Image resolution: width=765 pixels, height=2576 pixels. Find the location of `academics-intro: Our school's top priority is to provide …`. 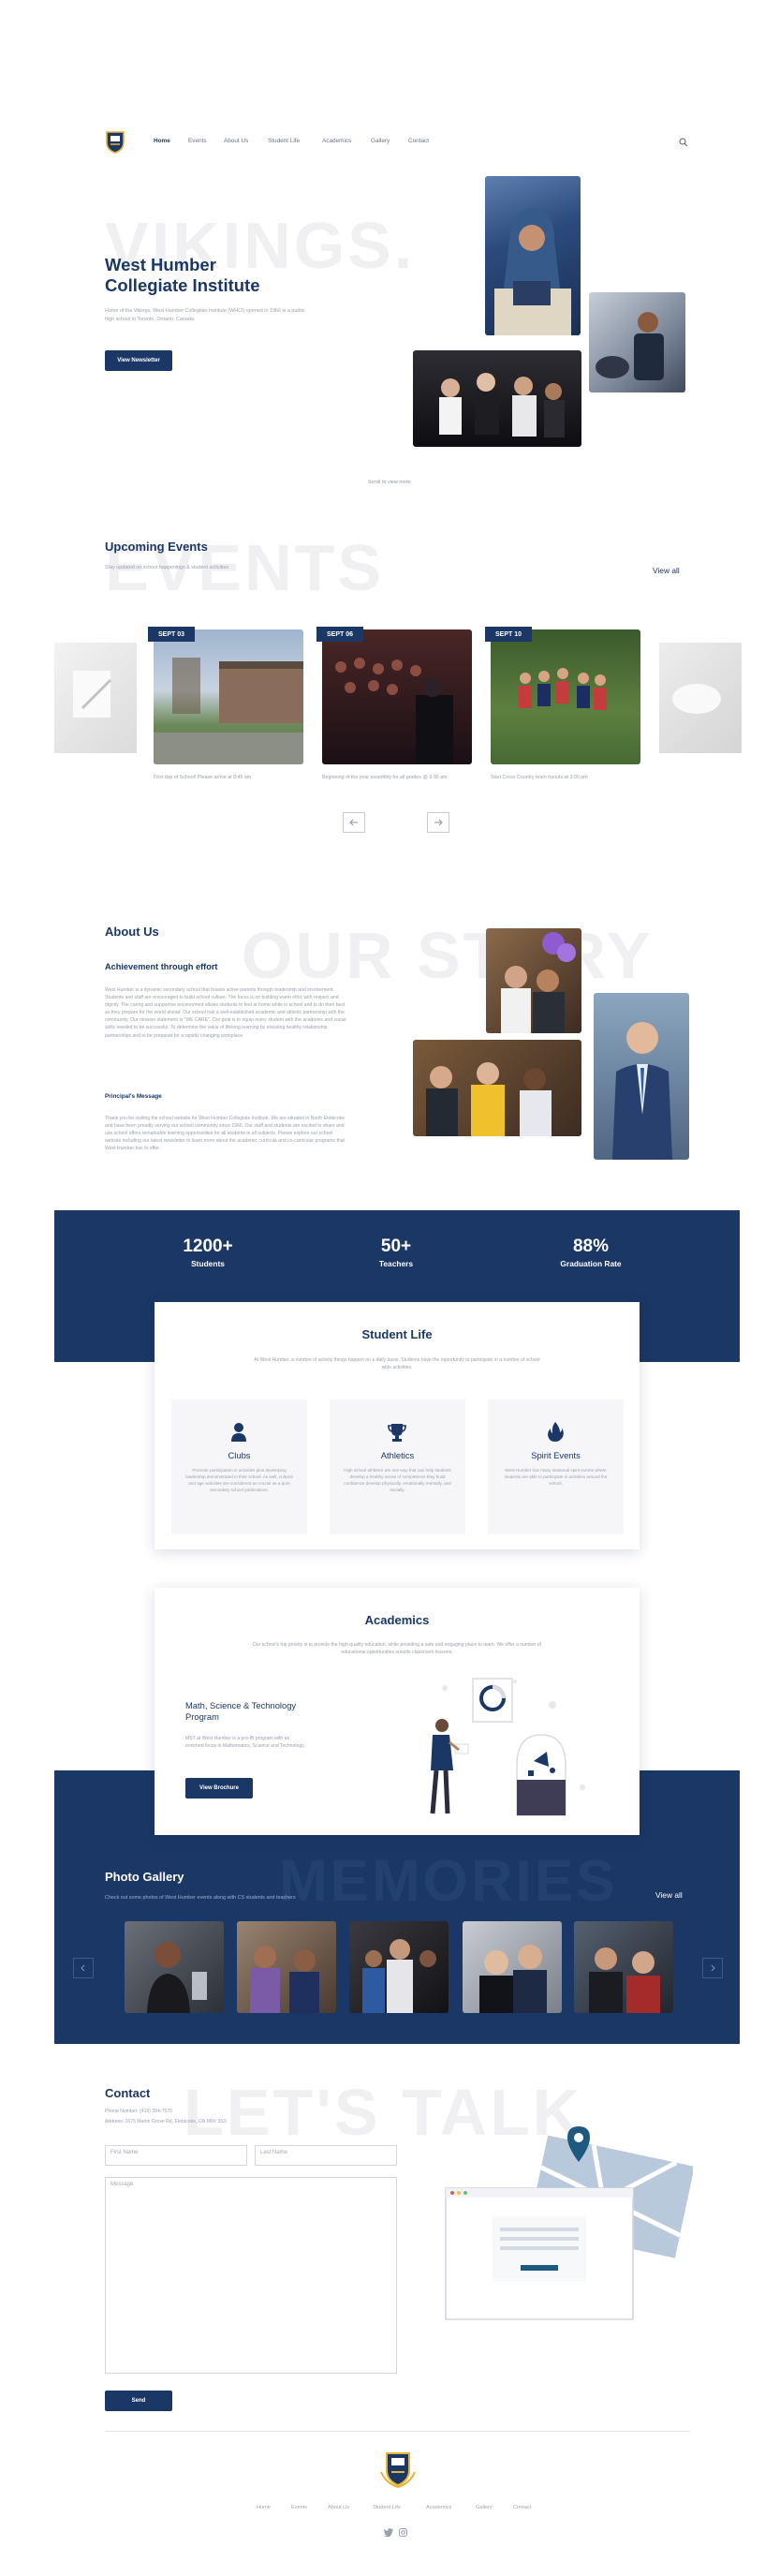

academics-intro: Our school's top priority is to provide … is located at coordinates (397, 1649).